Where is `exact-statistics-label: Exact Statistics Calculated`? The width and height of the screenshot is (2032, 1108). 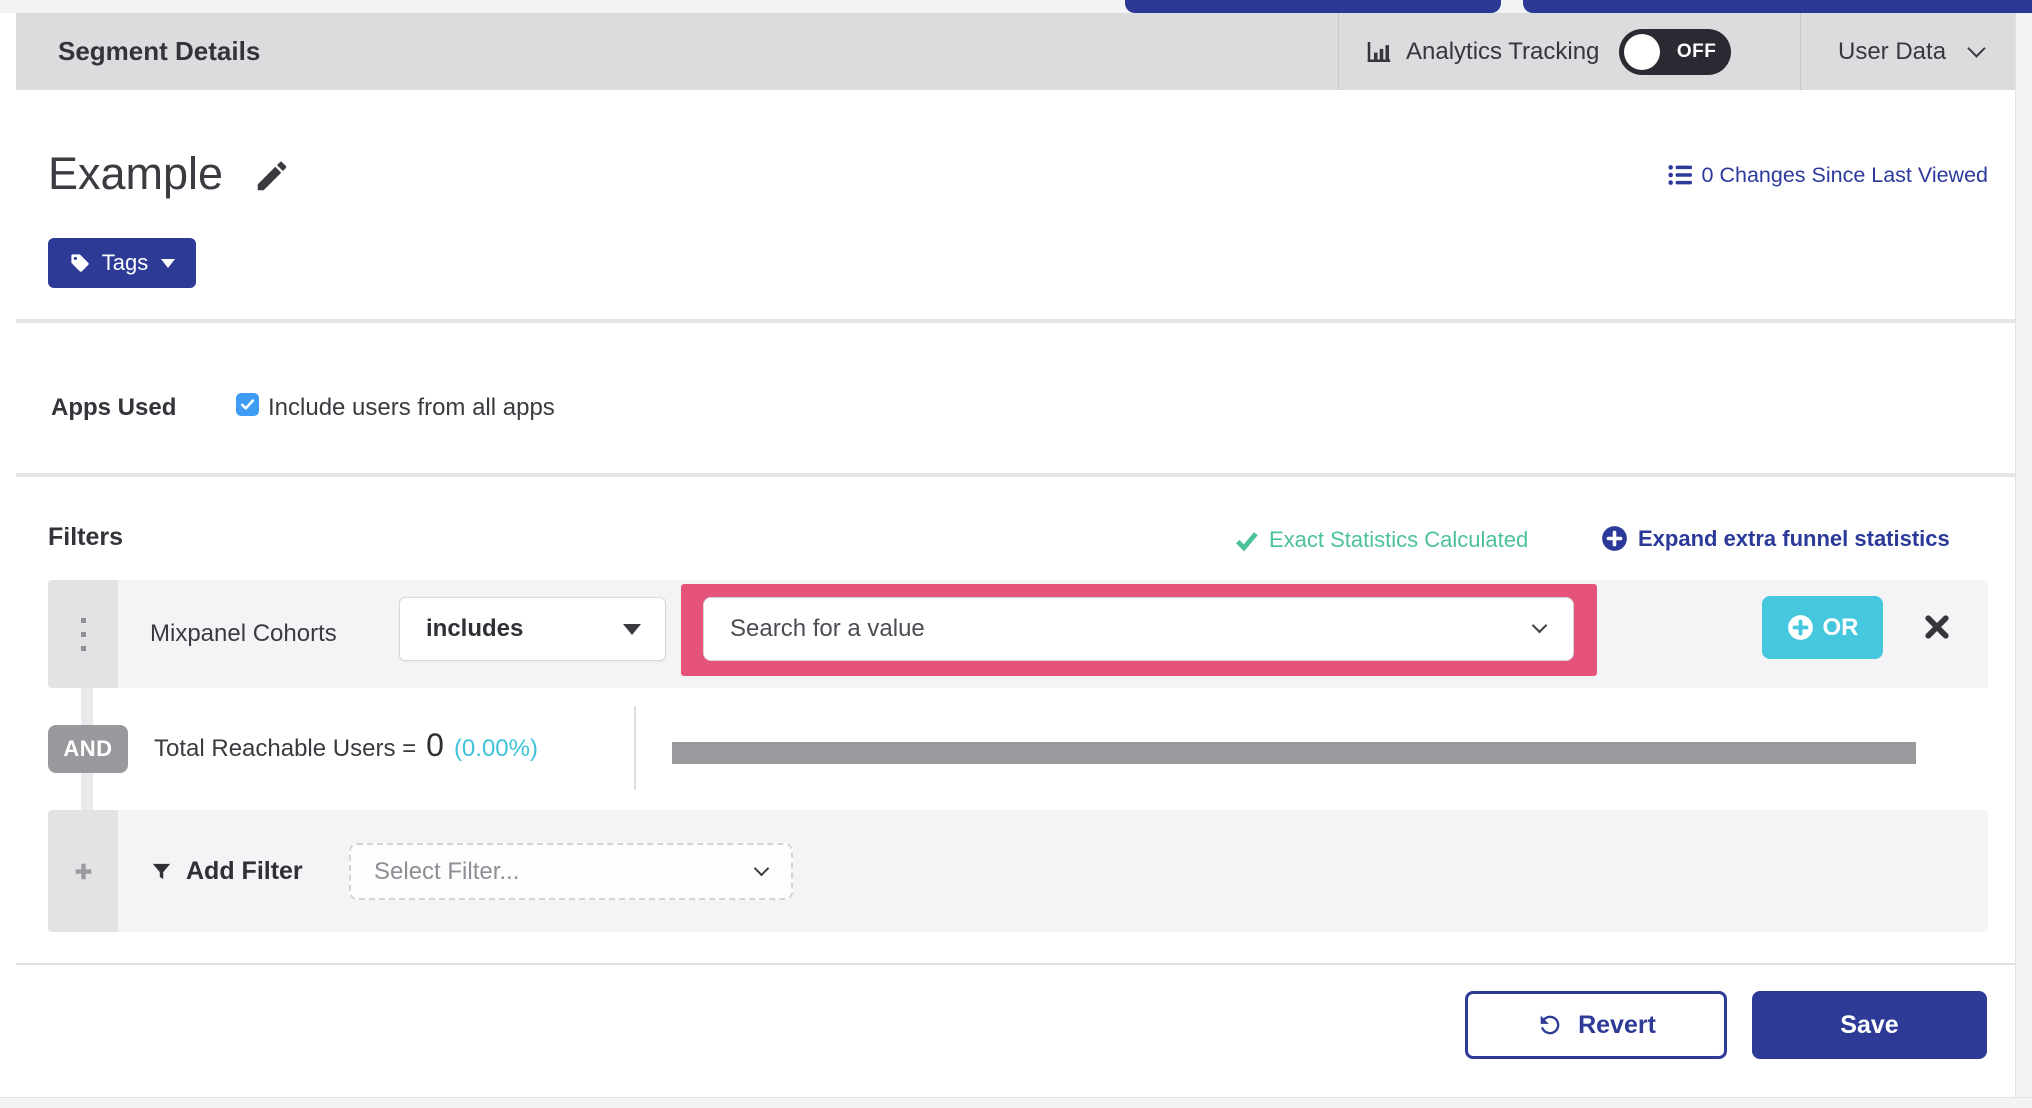
exact-statistics-label: Exact Statistics Calculated is located at coordinates (1399, 539).